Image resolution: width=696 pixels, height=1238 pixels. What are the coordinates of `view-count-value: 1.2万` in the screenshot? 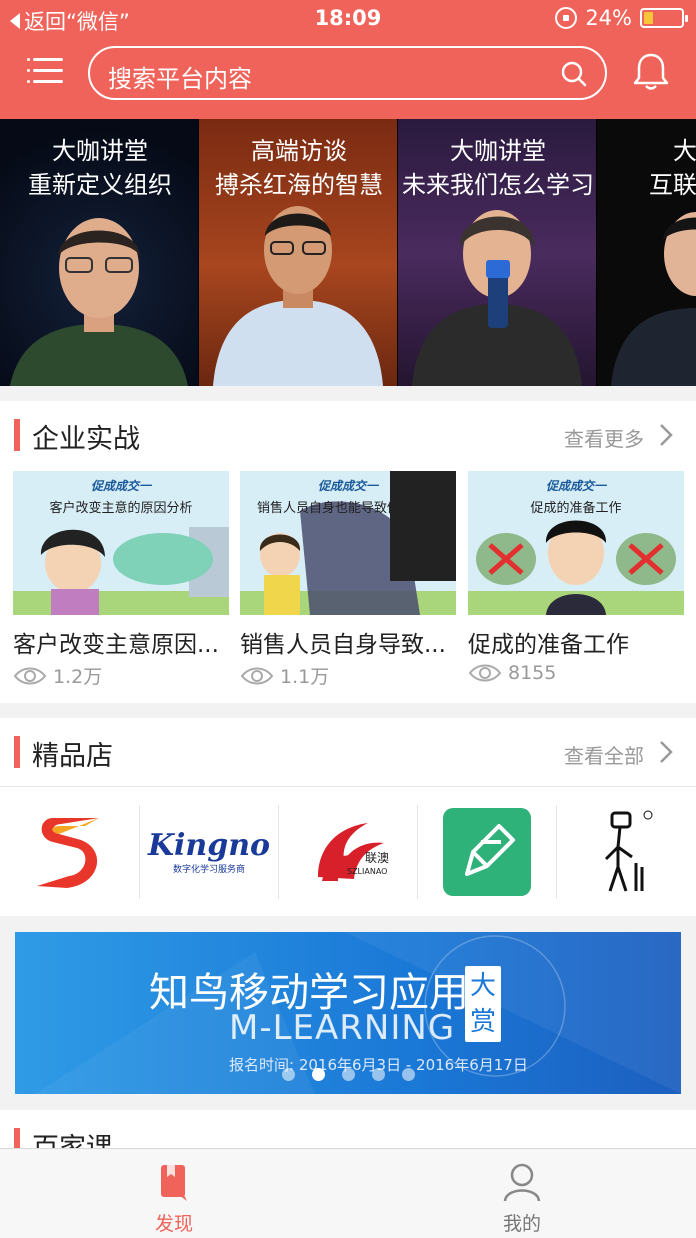 It's located at (78, 677).